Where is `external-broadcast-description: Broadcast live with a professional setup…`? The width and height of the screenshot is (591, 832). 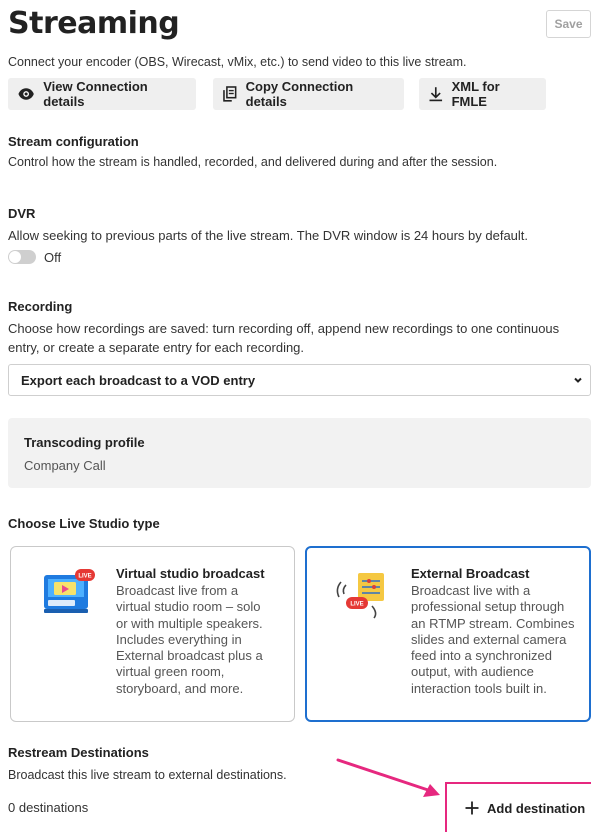
external-broadcast-description: Broadcast live with a professional setup… is located at coordinates (493, 639).